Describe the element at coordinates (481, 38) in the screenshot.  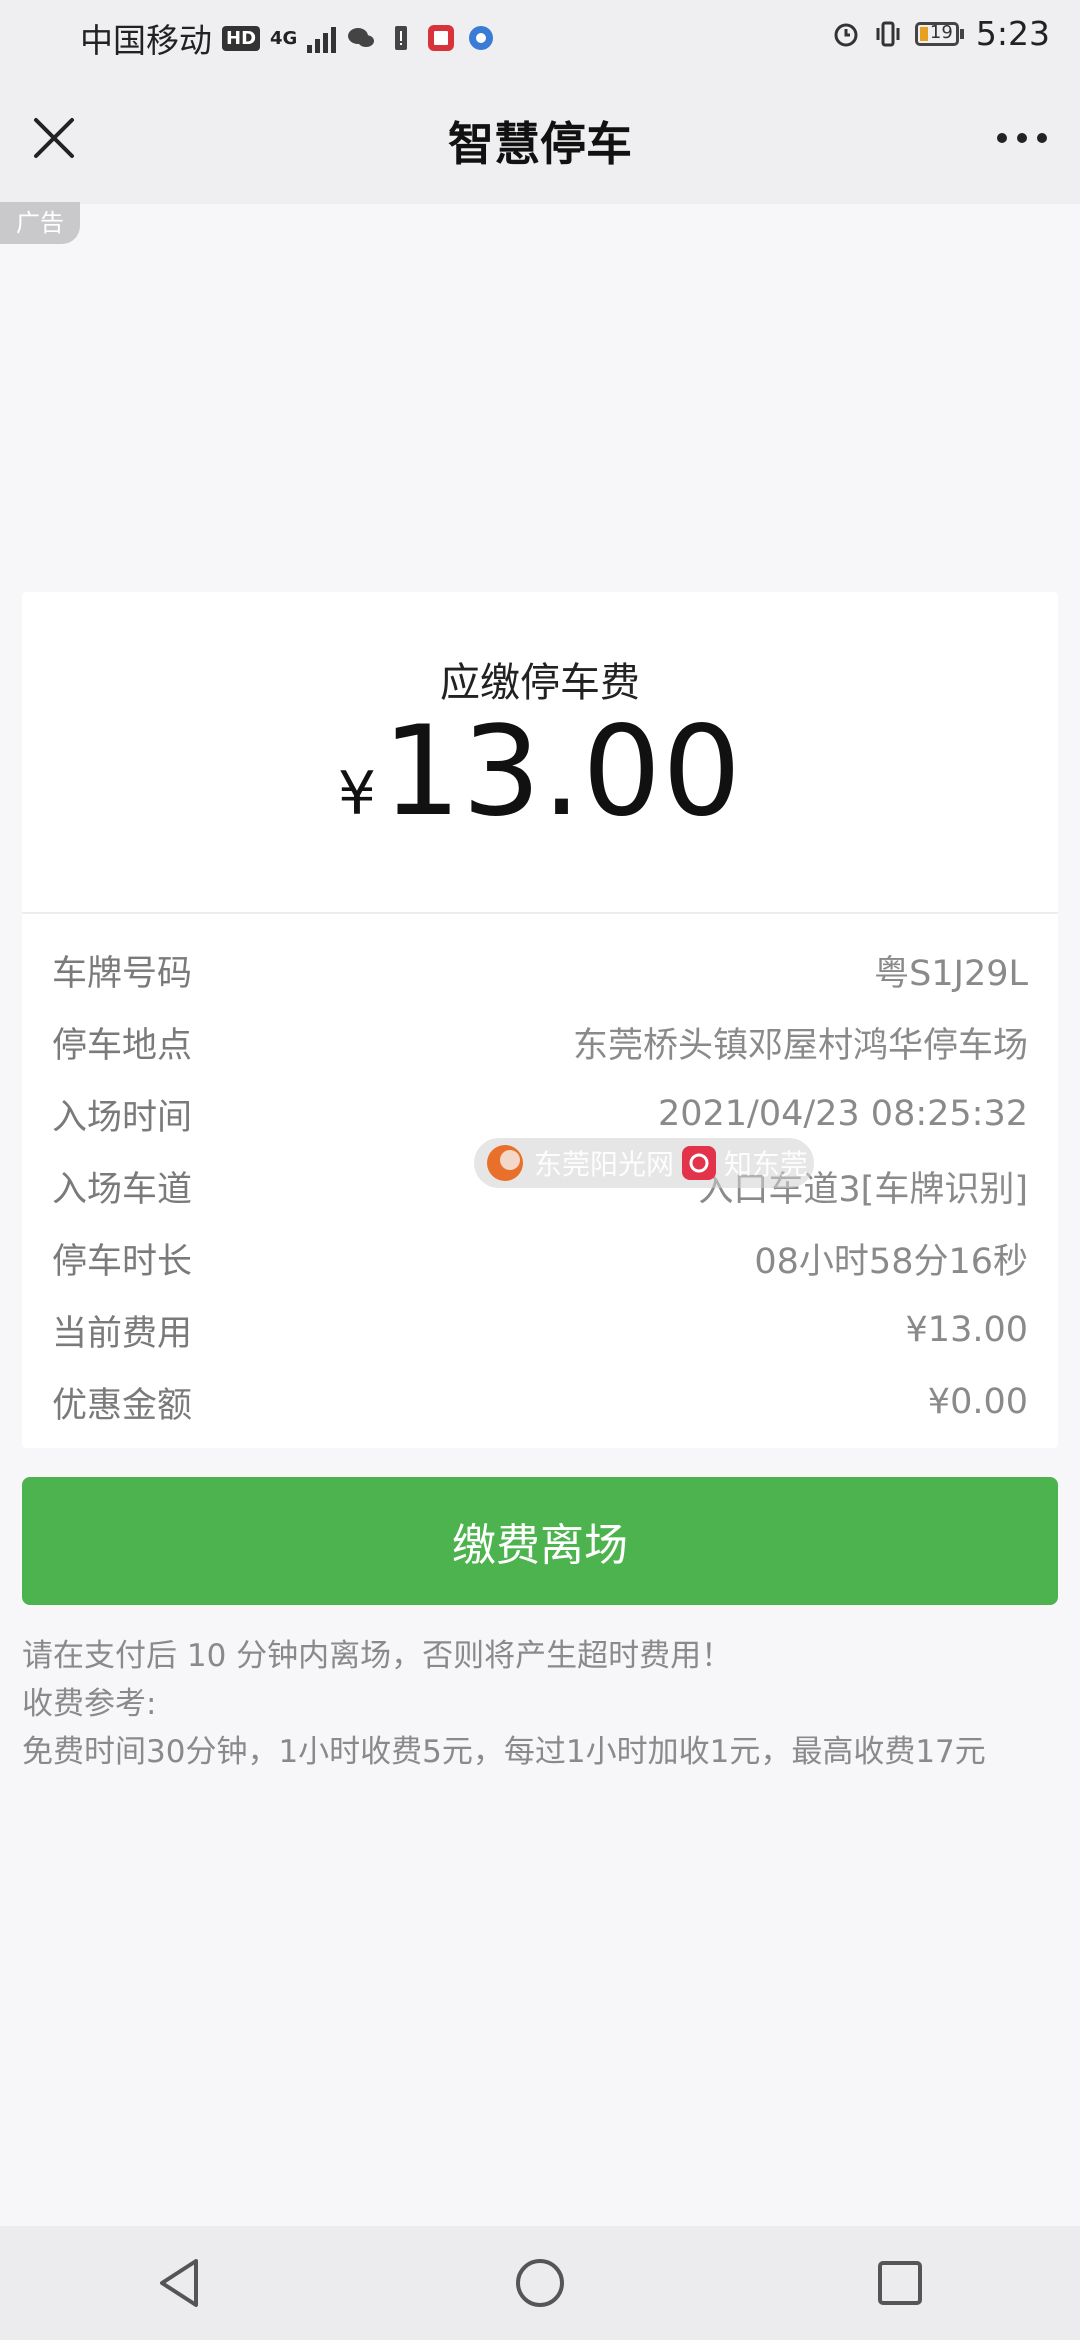
I see `browser-app-icon` at that location.